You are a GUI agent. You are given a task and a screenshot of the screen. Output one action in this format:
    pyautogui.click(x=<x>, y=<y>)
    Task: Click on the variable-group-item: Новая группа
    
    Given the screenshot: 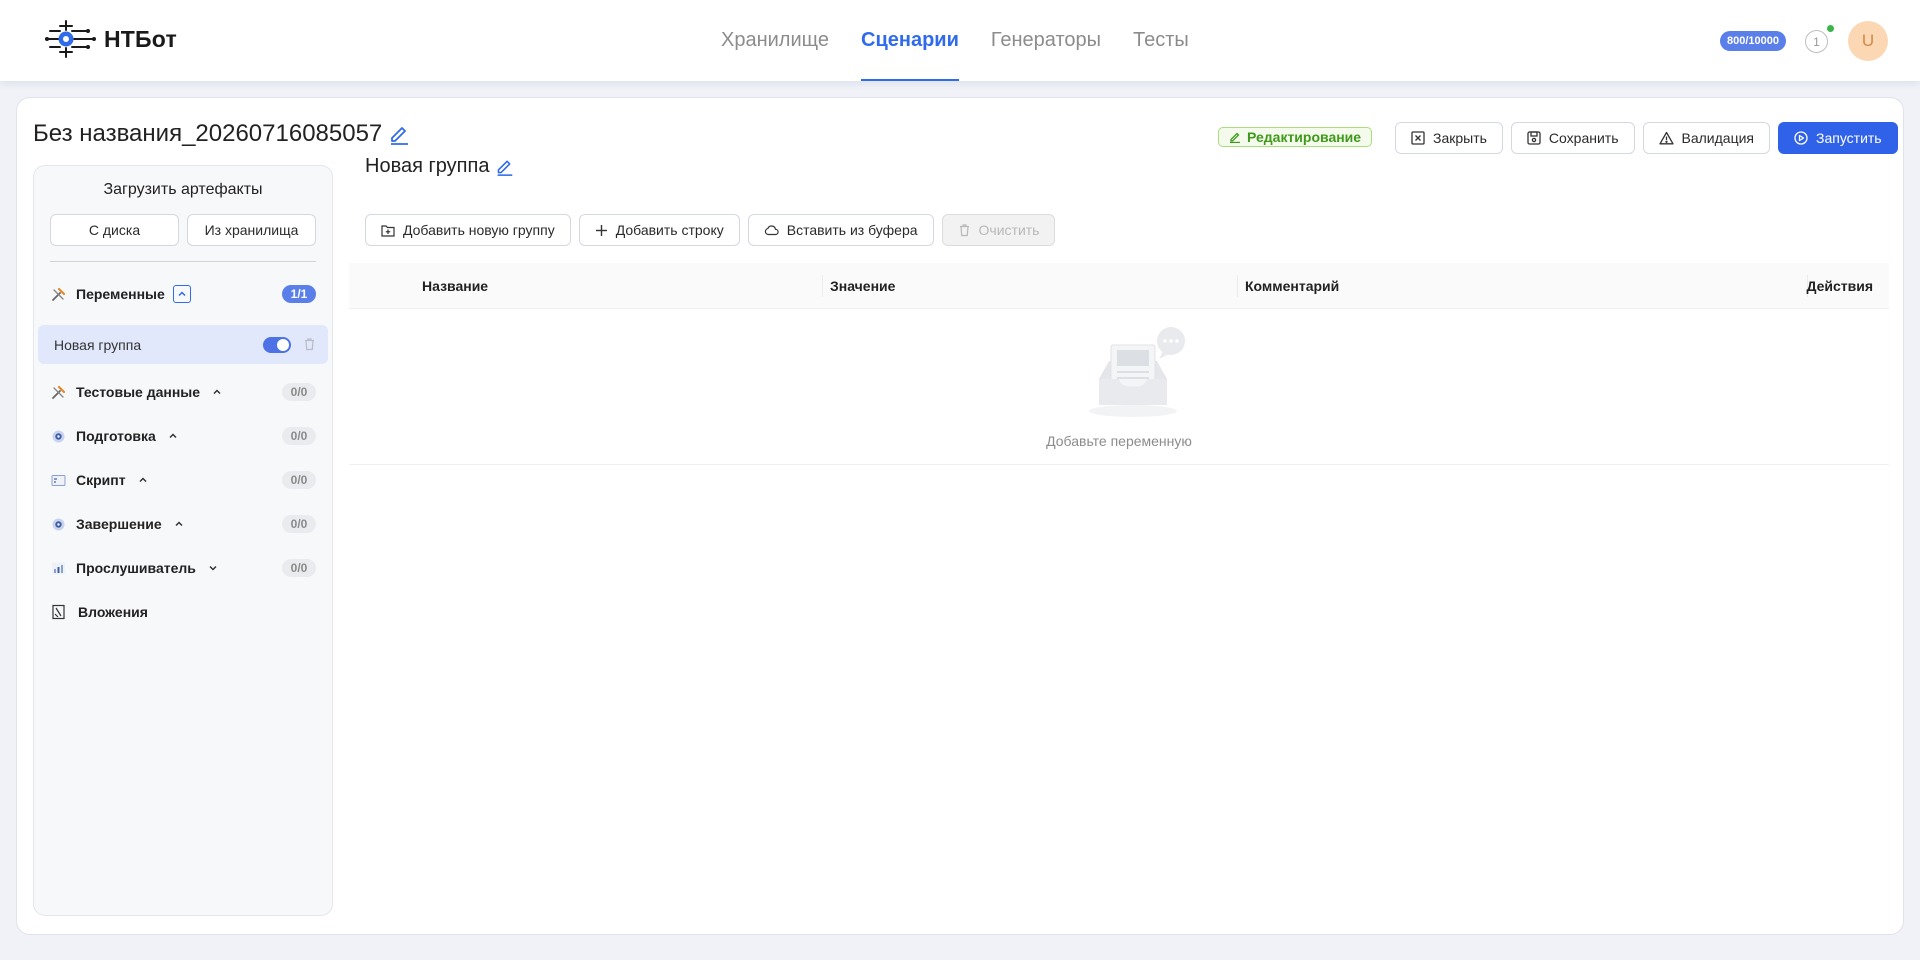 What is the action you would take?
    pyautogui.click(x=183, y=344)
    